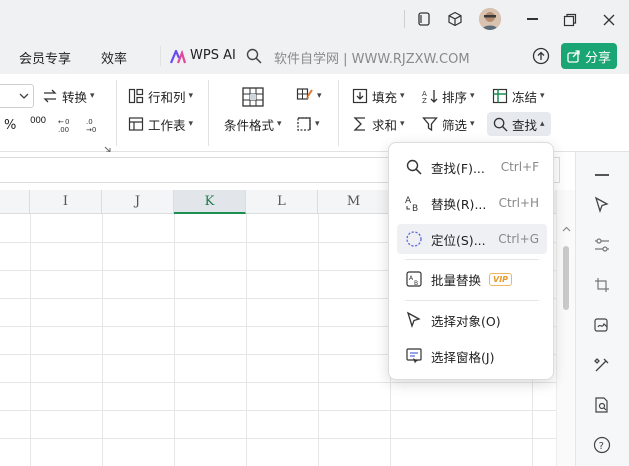 This screenshot has height=466, width=629. Describe the element at coordinates (518, 239) in the screenshot. I see `shortcut-text: Ctrl+G` at that location.